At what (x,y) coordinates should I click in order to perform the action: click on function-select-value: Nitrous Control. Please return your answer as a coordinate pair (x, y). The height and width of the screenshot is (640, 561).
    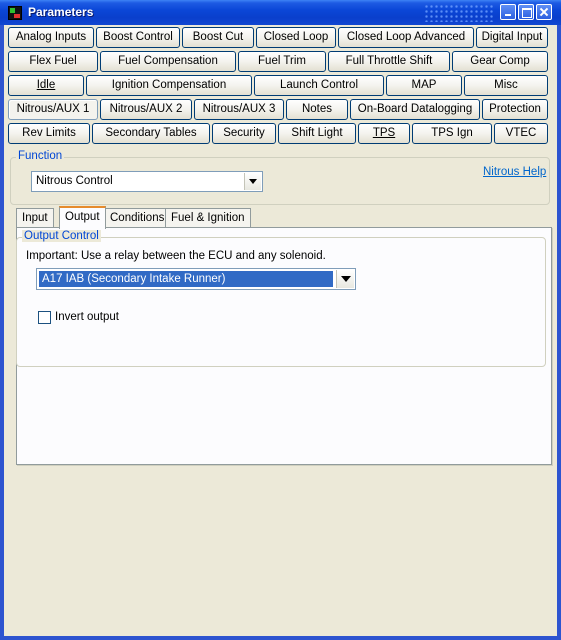
    Looking at the image, I should click on (74, 181).